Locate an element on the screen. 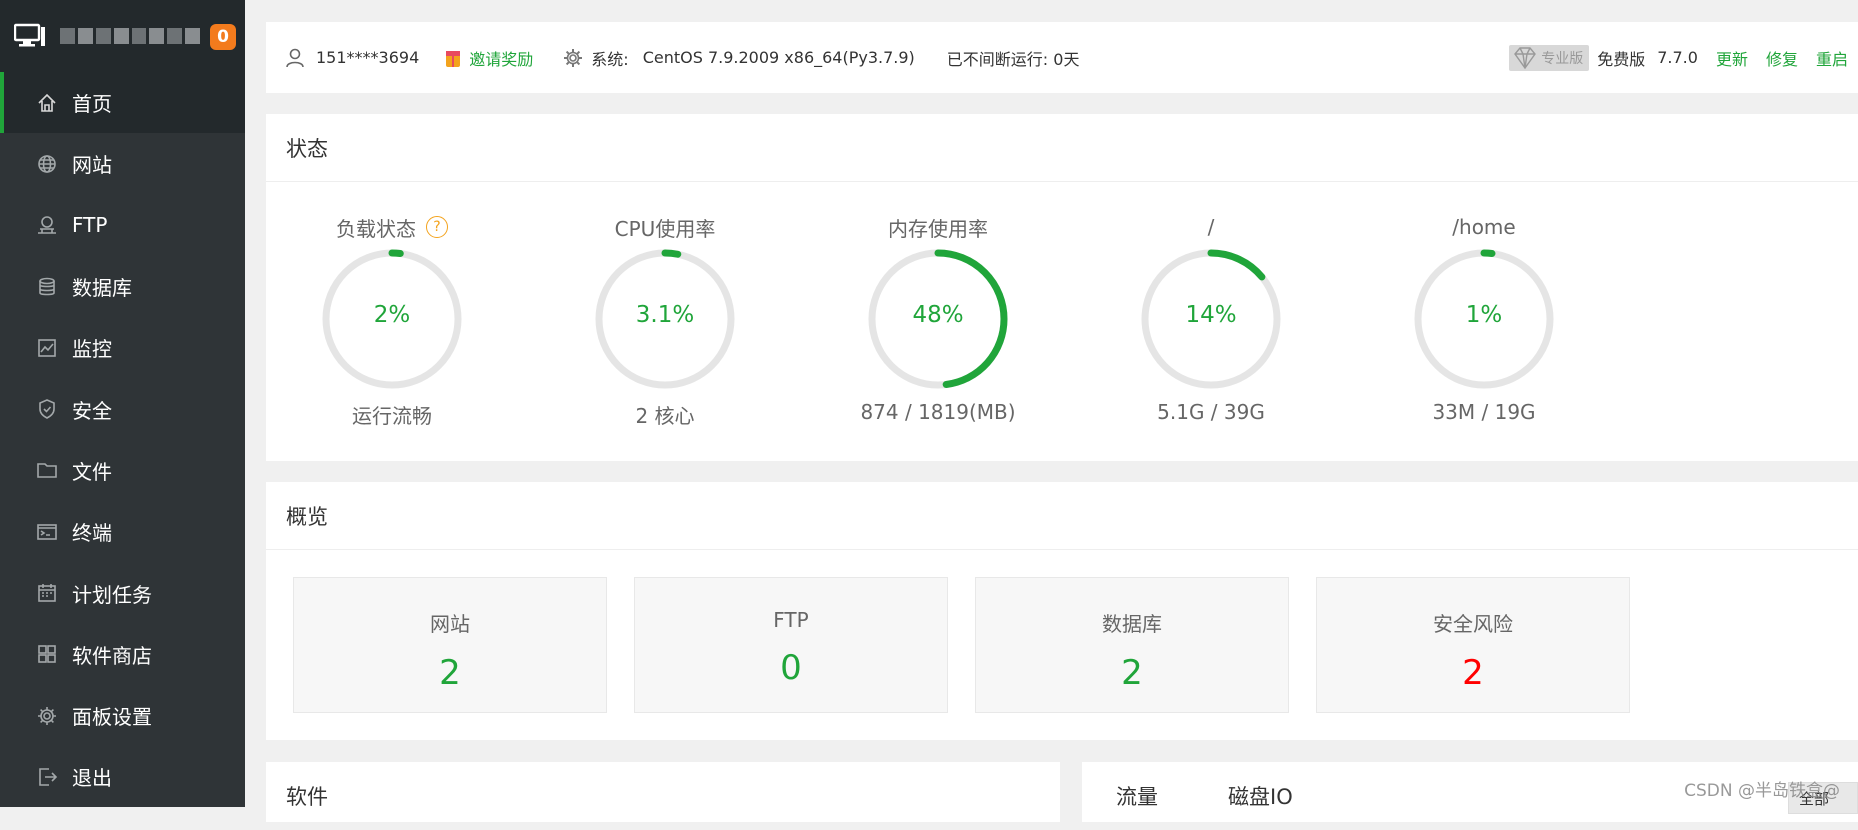 The width and height of the screenshot is (1858, 830). gauge-disk-root: / 14% 5.1G / 39G is located at coordinates (1211, 318).